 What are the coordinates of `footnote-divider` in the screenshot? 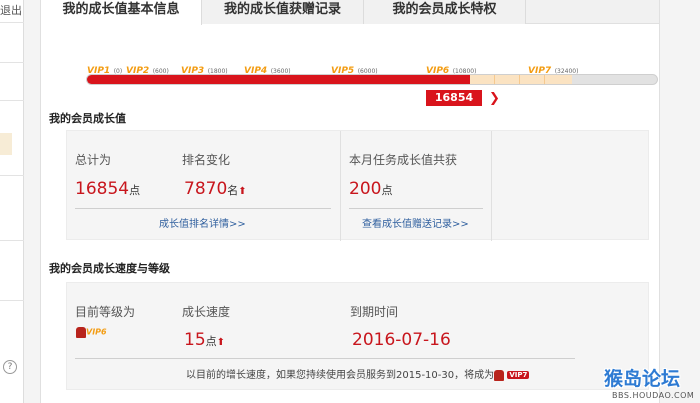 It's located at (325, 358).